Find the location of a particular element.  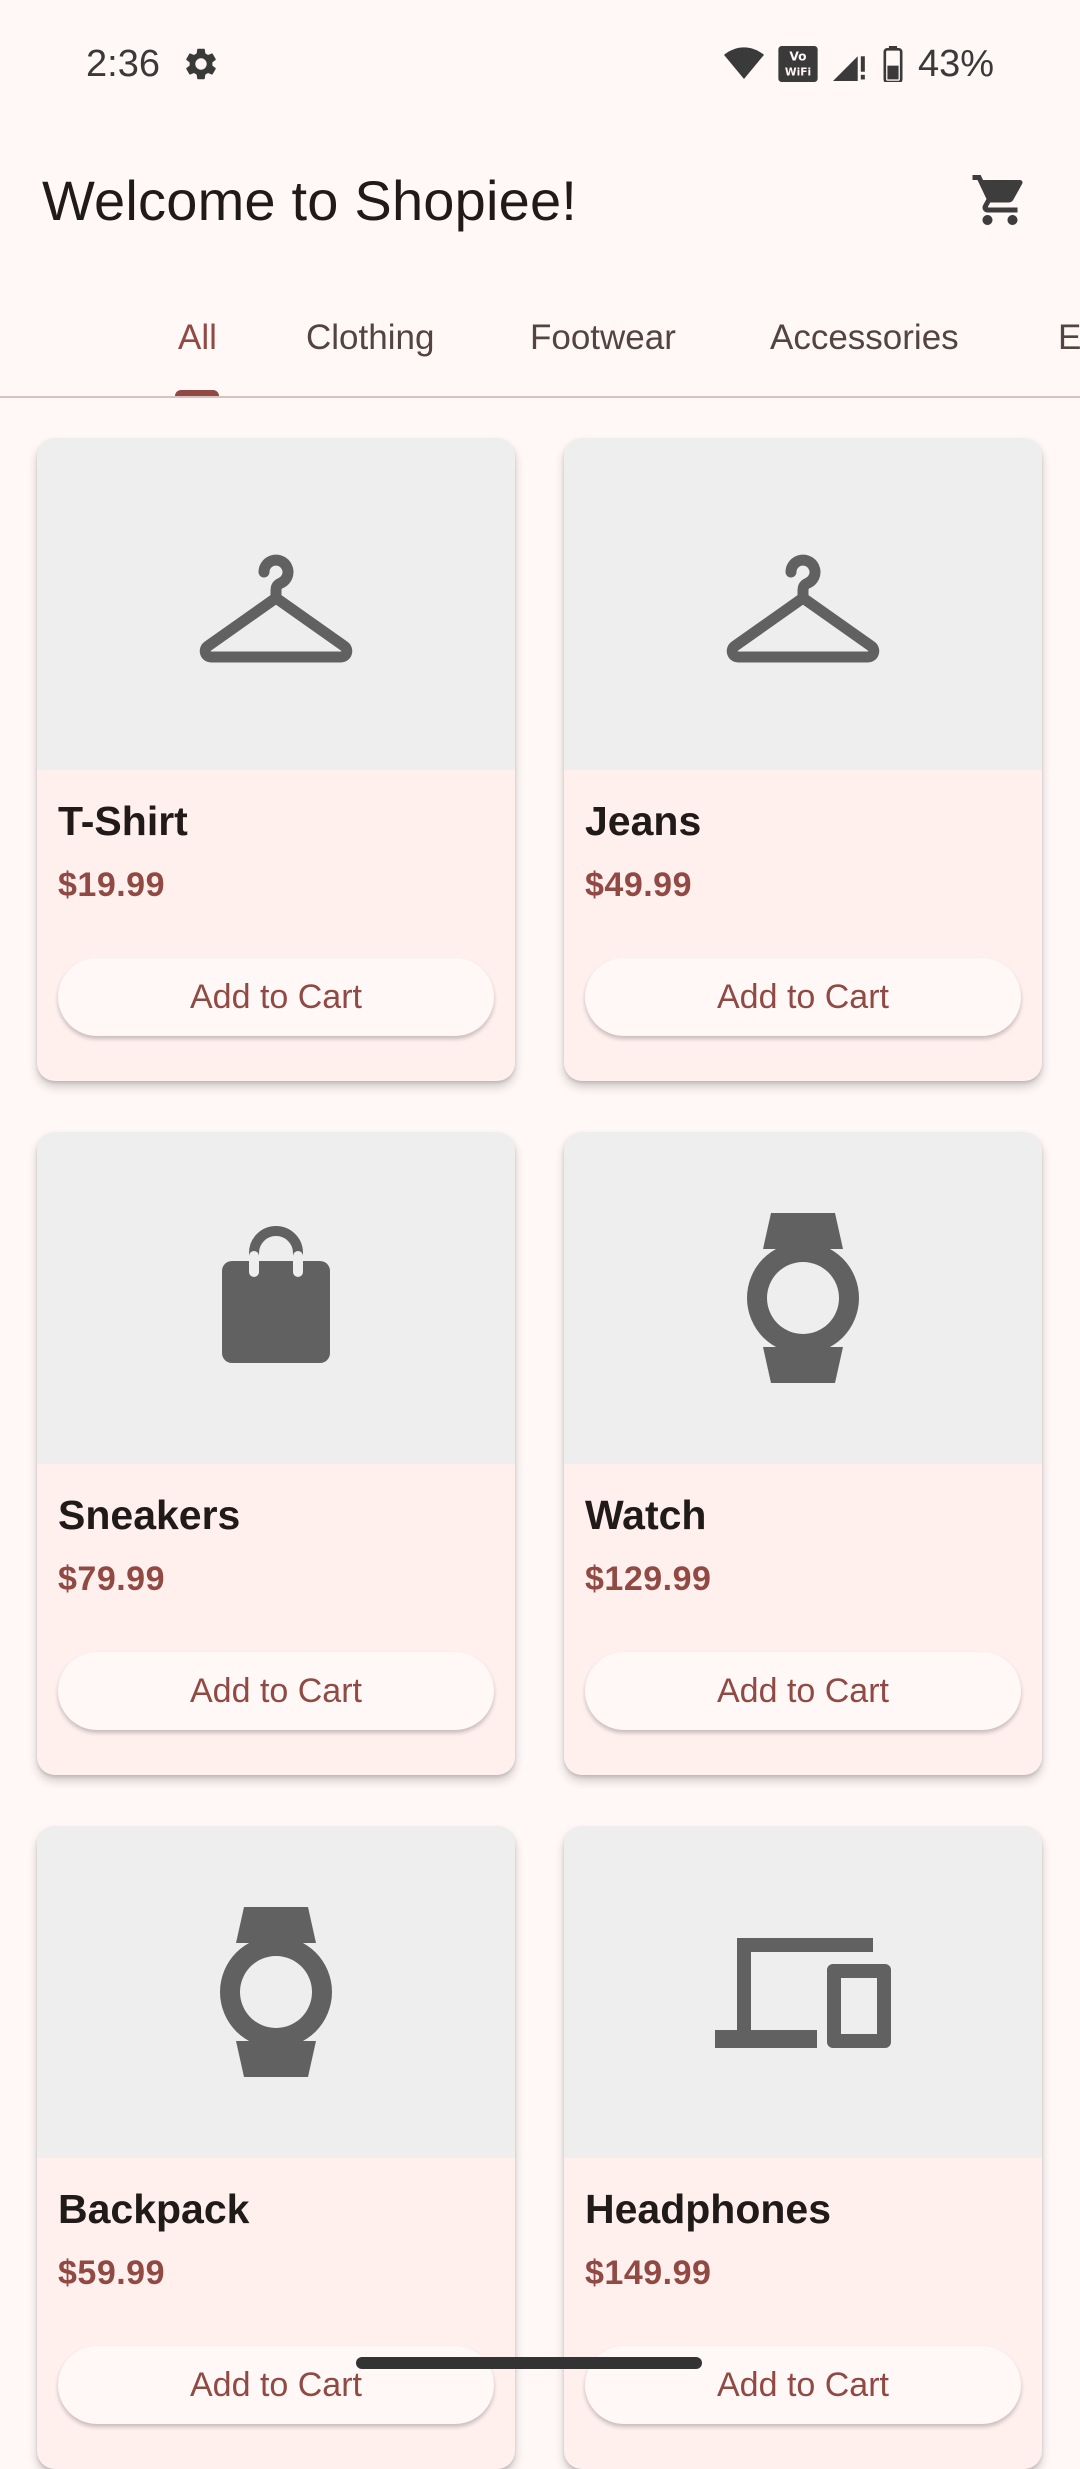

product-card: Watch $129.99 Add to Cart is located at coordinates (803, 1453).